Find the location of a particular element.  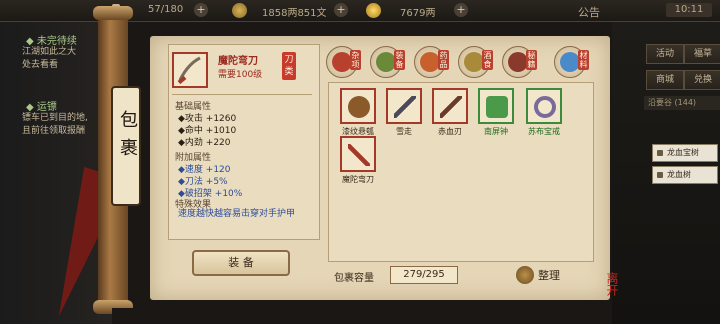

sort-label: 整理 is located at coordinates (549, 275).